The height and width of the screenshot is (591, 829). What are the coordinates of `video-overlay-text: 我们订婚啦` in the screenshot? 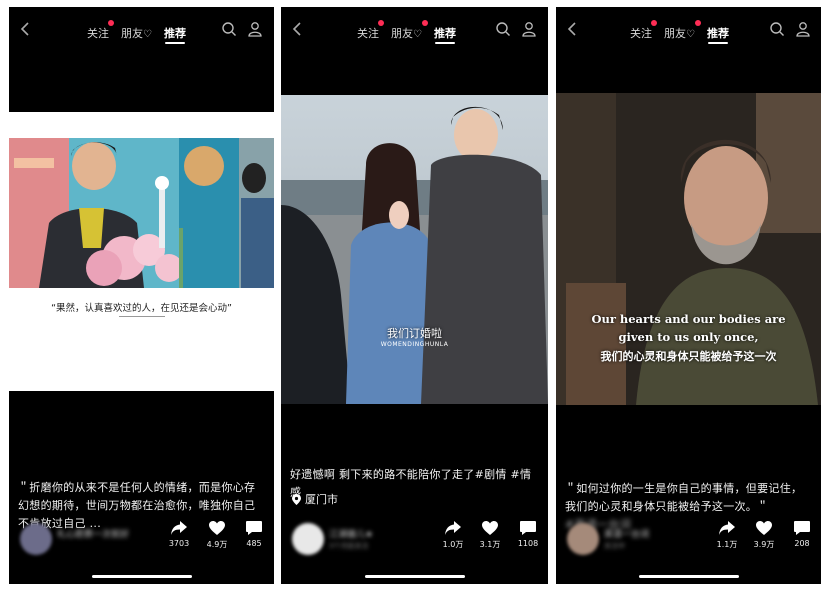 It's located at (414, 333).